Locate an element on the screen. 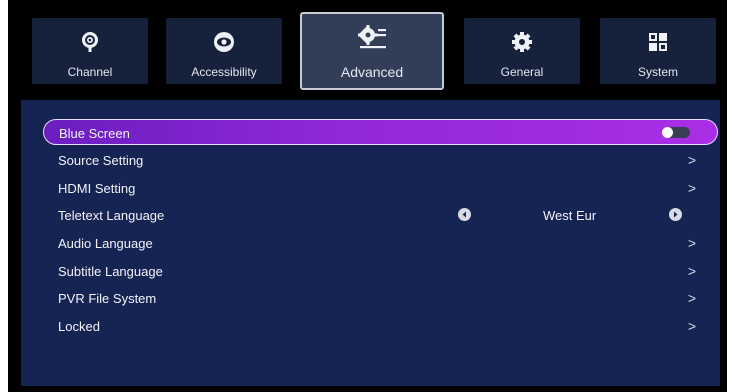 This screenshot has width=733, height=392. tab-label: System is located at coordinates (657, 72).